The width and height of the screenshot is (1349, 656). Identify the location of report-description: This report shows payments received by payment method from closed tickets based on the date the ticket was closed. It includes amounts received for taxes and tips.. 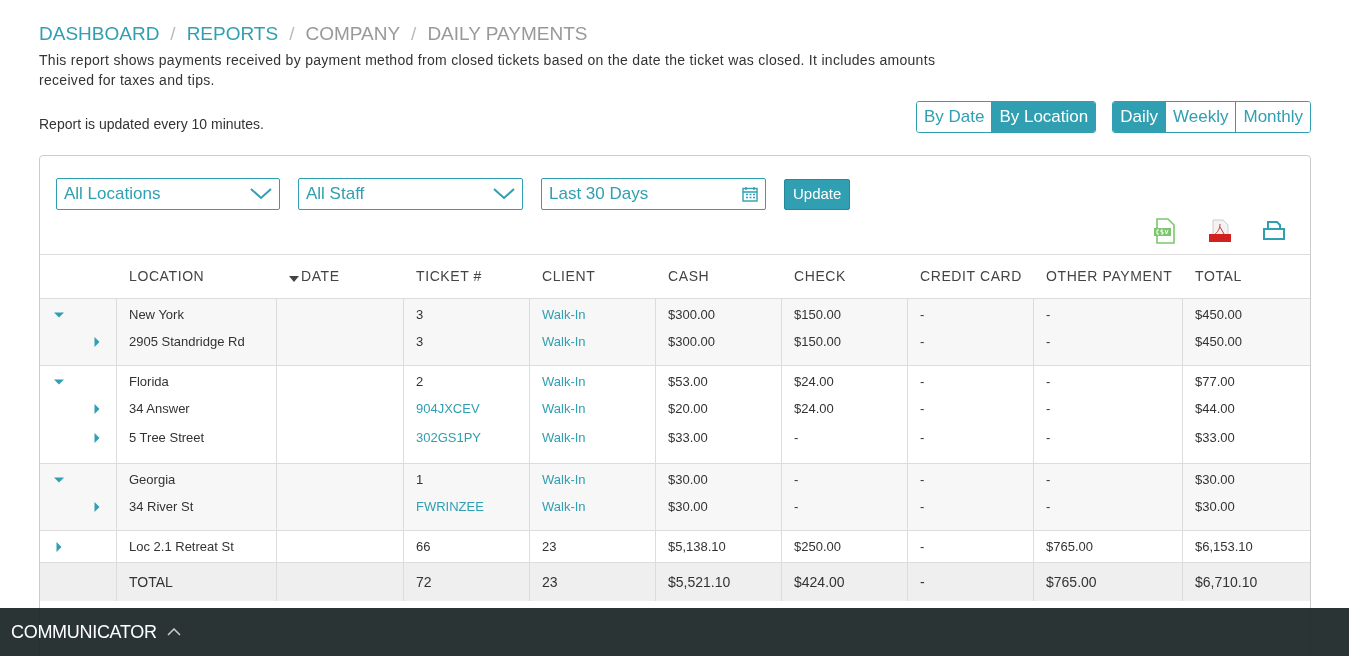
(488, 70).